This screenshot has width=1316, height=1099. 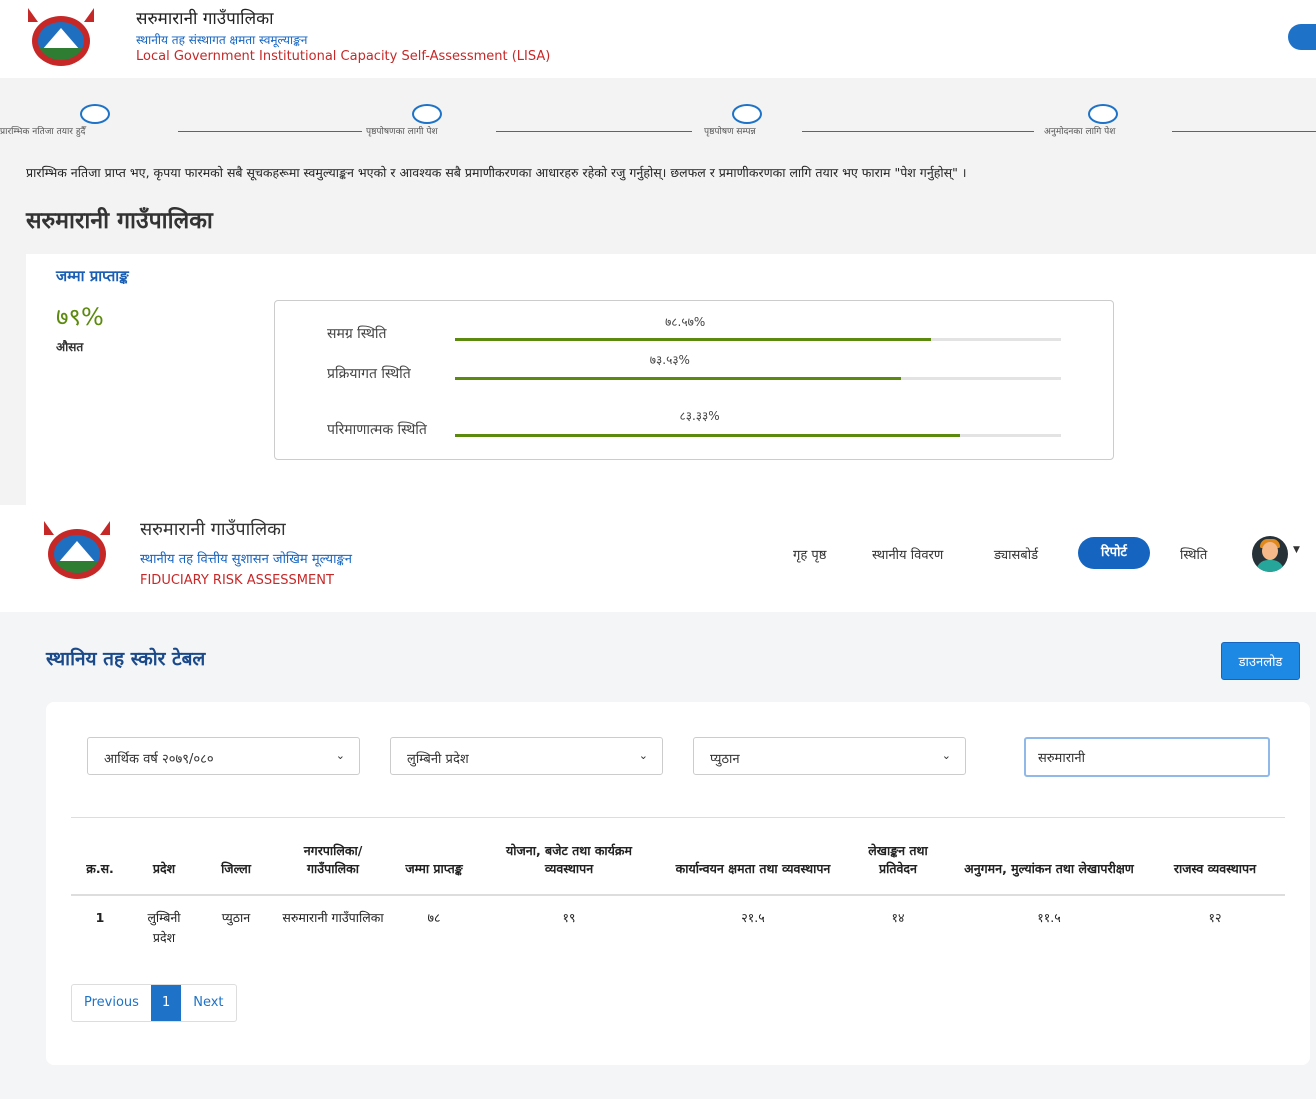 I want to click on cell-total-score: ७८, so click(x=434, y=917).